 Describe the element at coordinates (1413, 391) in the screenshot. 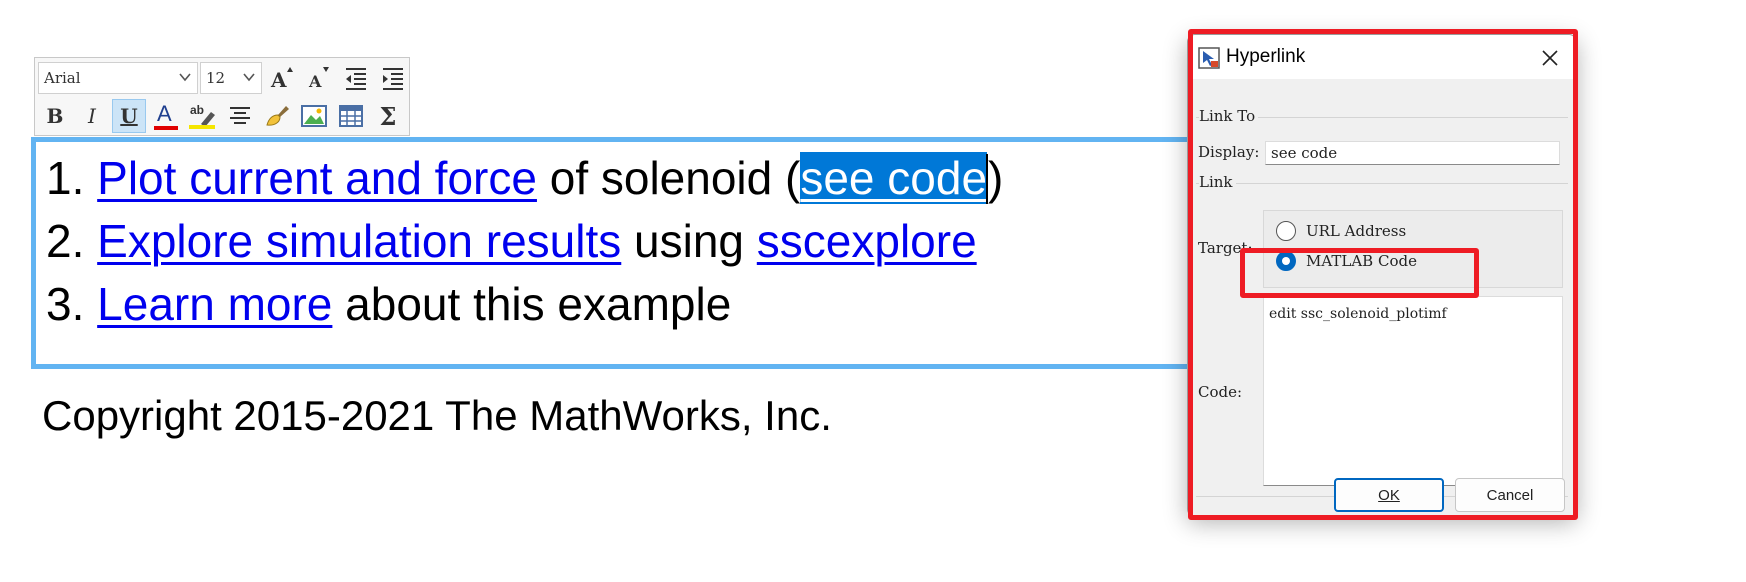

I see `code-textarea: edit ssc_solenoid_plotimf` at that location.